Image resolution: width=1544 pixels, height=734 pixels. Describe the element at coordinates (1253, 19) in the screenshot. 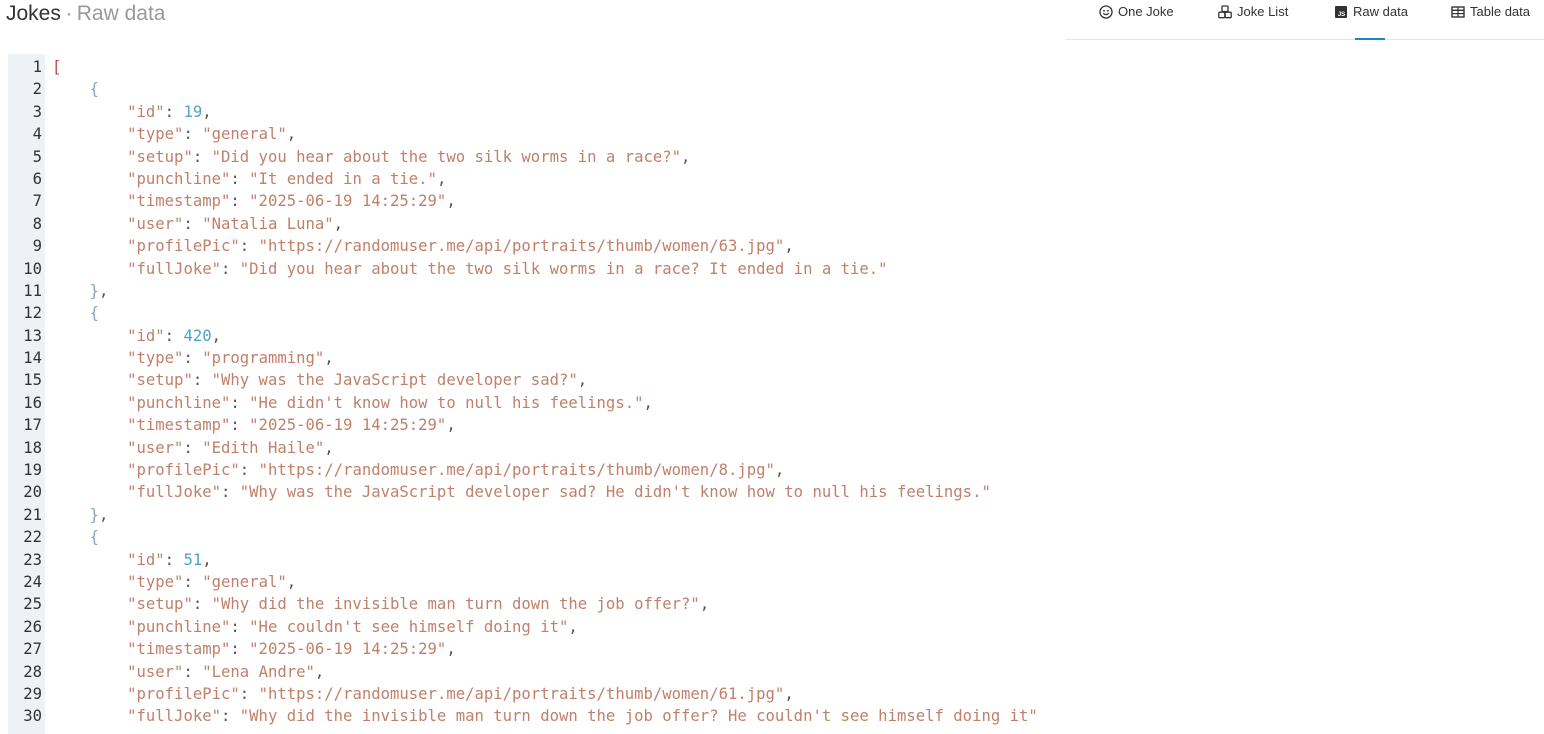

I see `tab-joke-list: Joke List` at that location.